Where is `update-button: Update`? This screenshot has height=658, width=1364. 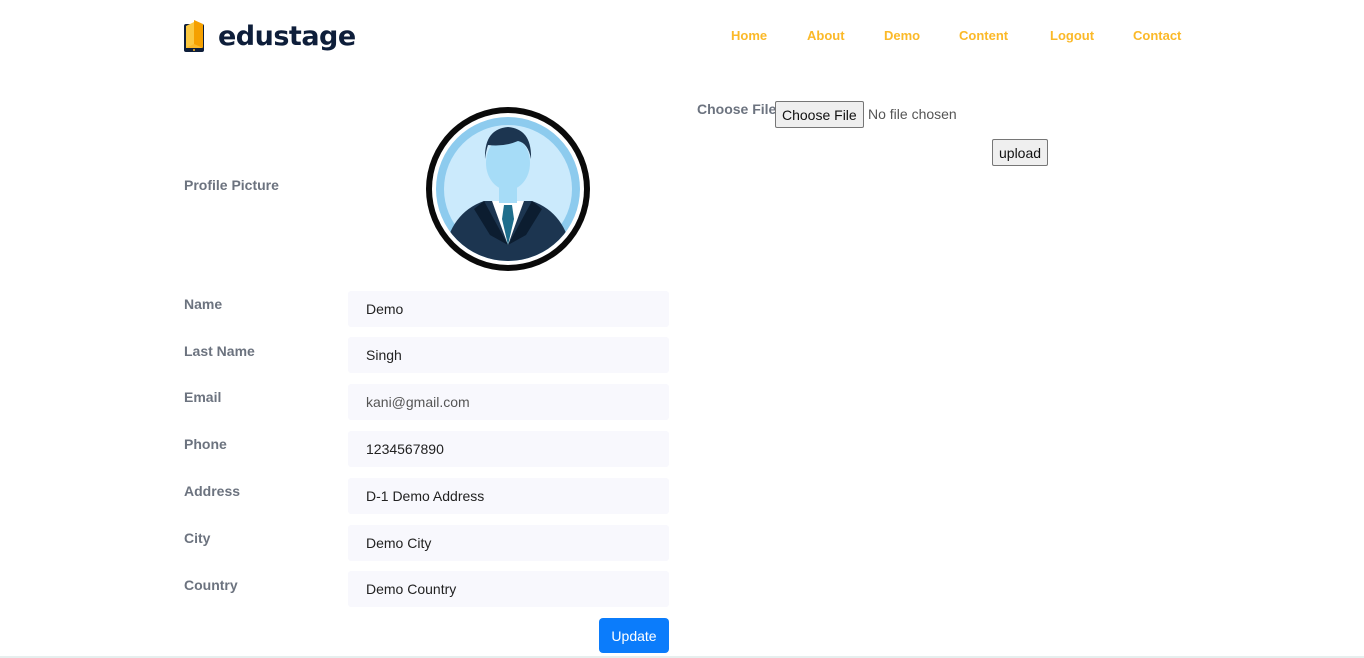
update-button: Update is located at coordinates (634, 635).